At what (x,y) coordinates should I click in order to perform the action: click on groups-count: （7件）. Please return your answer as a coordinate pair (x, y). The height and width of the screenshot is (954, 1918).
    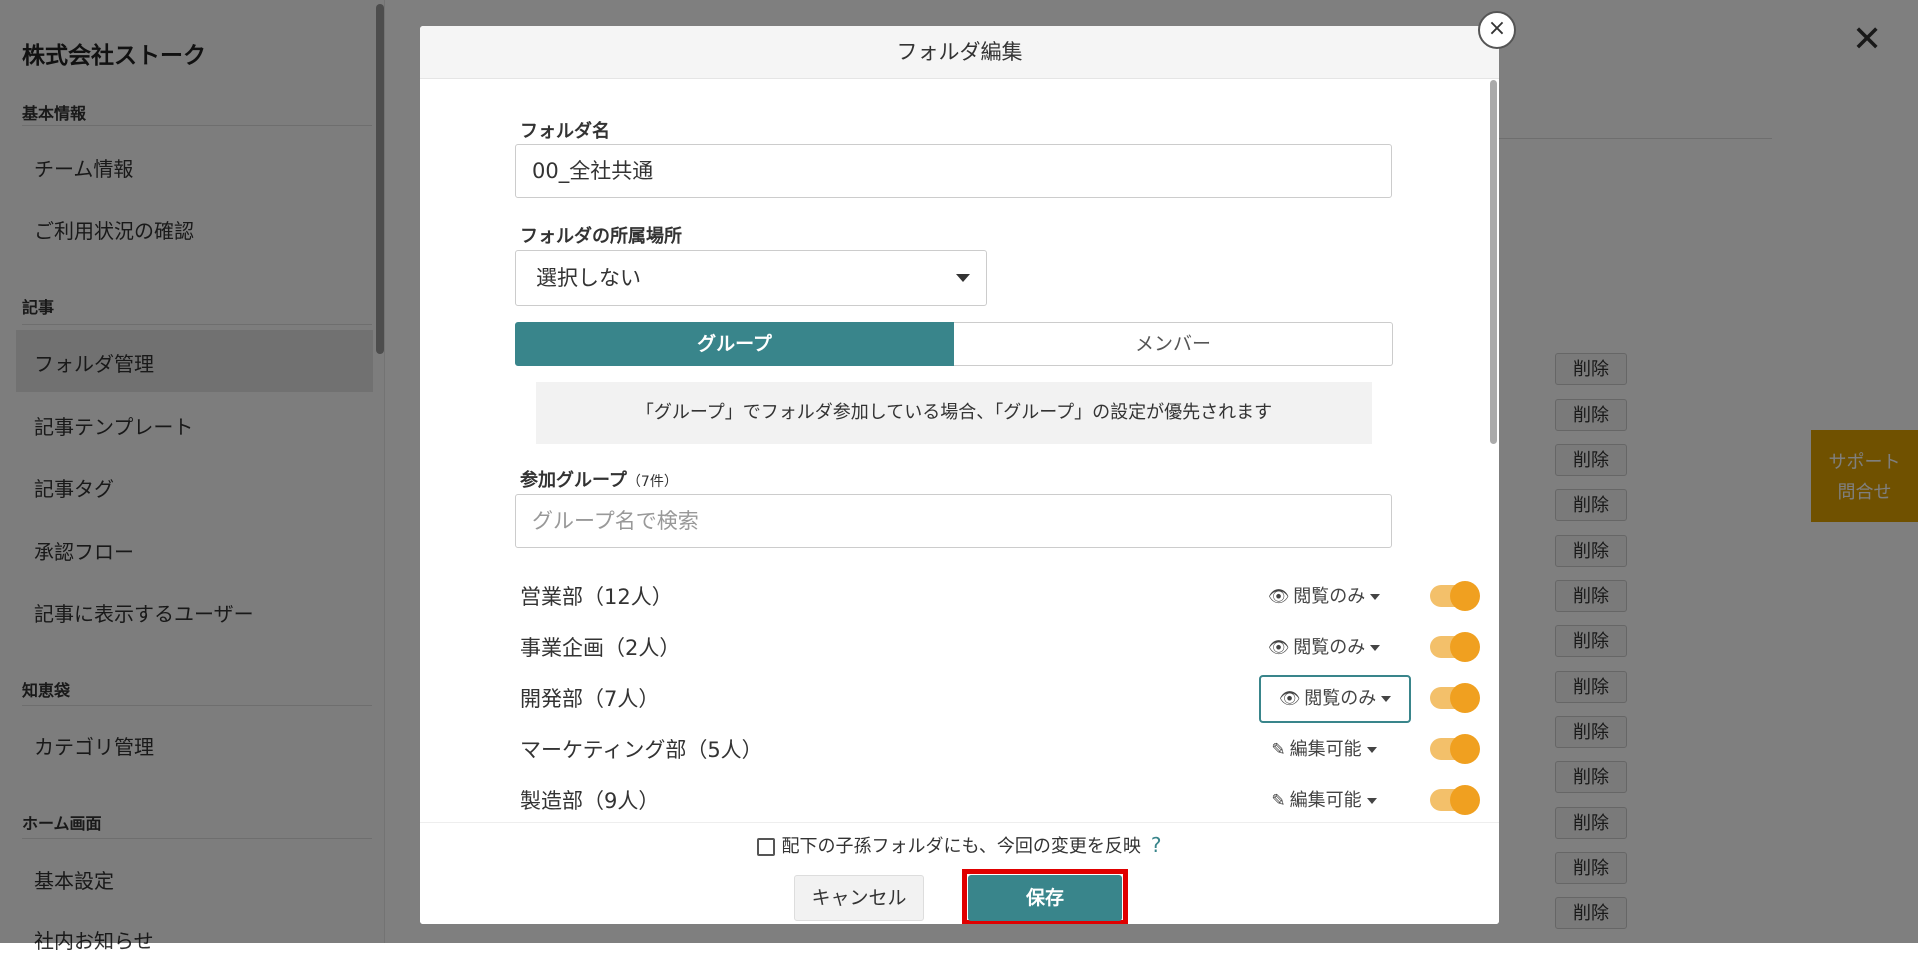
    Looking at the image, I should click on (652, 482).